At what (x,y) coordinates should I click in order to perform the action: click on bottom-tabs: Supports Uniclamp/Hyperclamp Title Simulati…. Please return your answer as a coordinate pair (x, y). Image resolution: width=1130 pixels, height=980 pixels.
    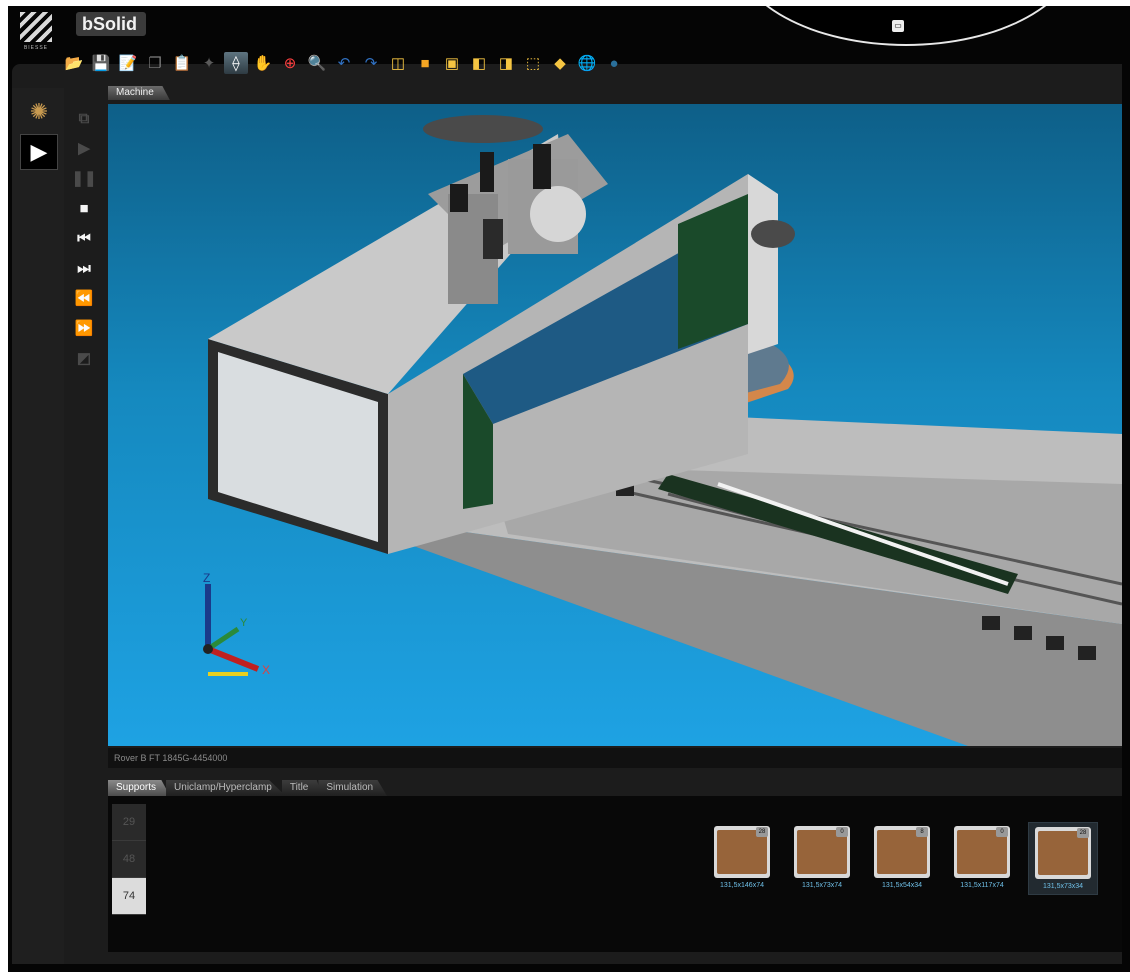
    Looking at the image, I should click on (248, 788).